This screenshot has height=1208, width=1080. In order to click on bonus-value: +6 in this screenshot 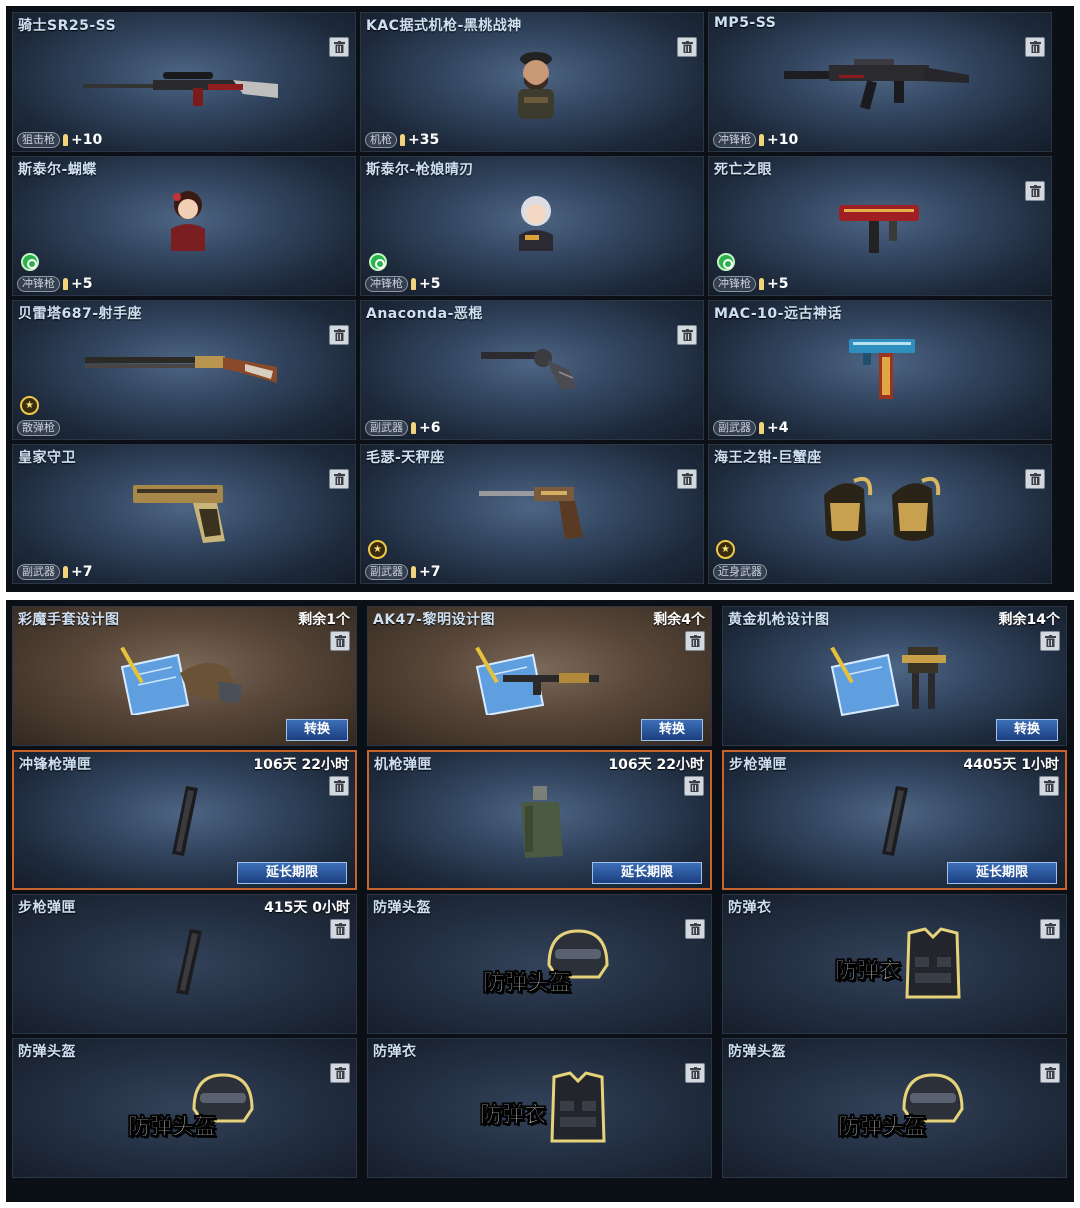, I will do `click(430, 428)`.